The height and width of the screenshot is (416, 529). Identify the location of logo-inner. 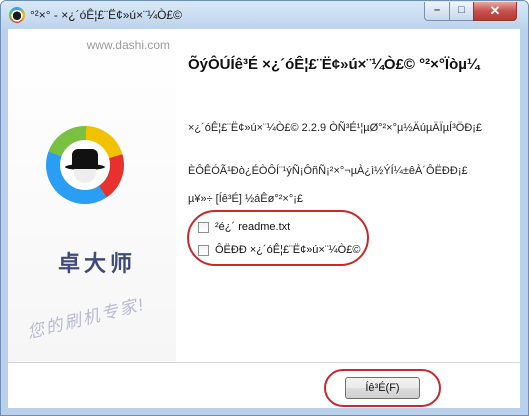
(85, 165).